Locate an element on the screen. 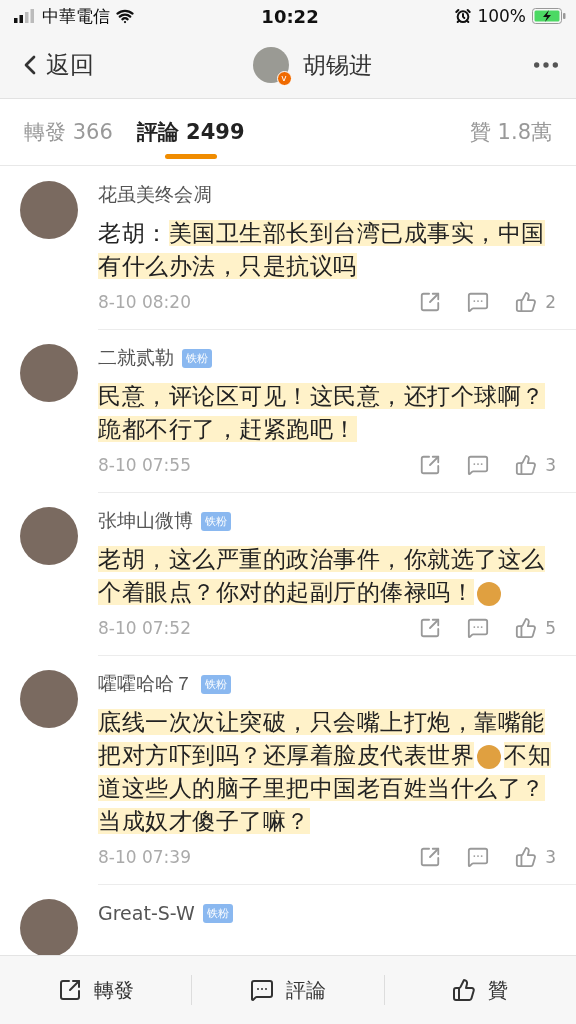  comment-time: 8-10 07:52 is located at coordinates (145, 628).